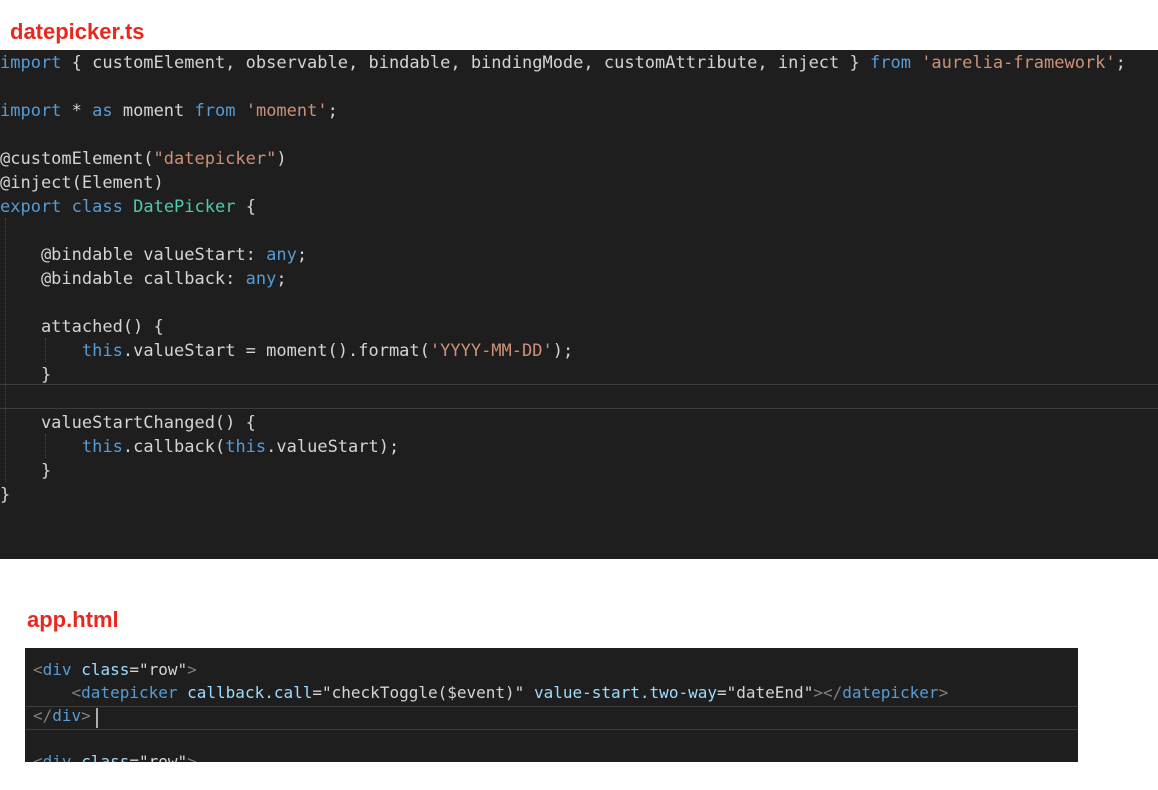  Describe the element at coordinates (77, 31) in the screenshot. I see `file-title-datepicker-ts: datepicker.ts` at that location.